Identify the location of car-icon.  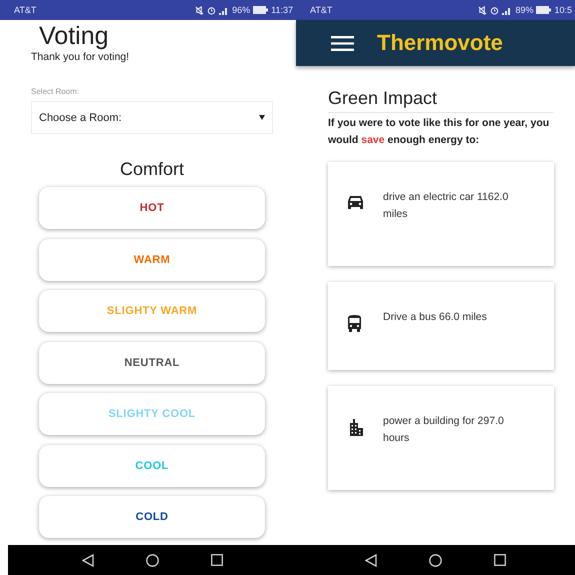
(355, 202).